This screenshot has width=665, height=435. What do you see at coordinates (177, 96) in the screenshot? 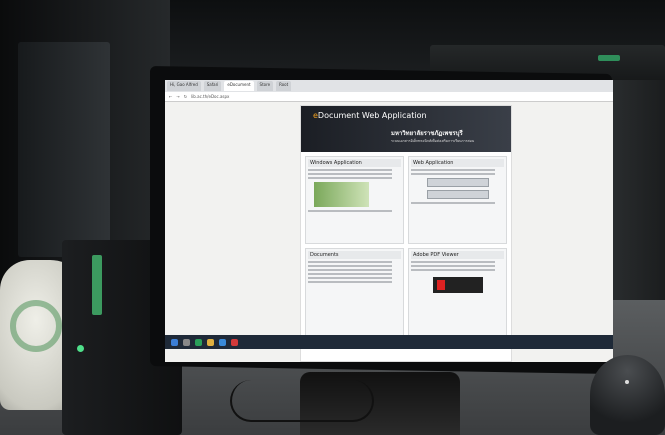
I see `forward-icon: →` at bounding box center [177, 96].